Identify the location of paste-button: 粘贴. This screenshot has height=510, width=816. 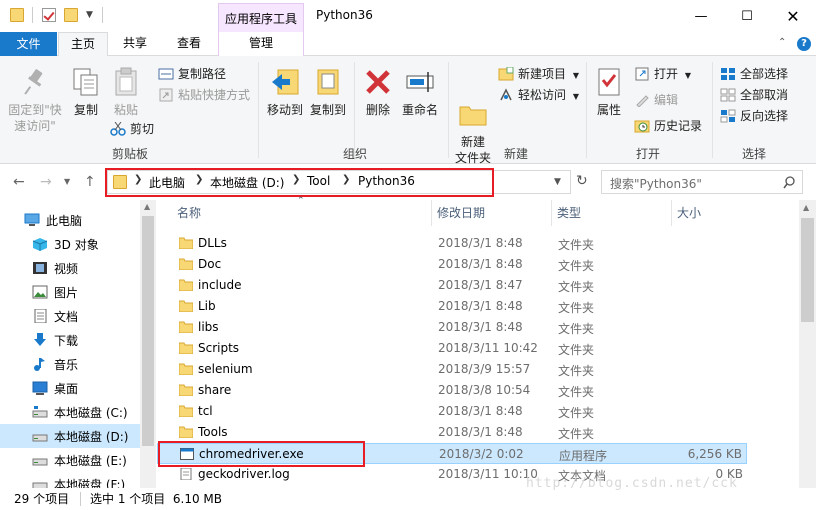
(126, 92).